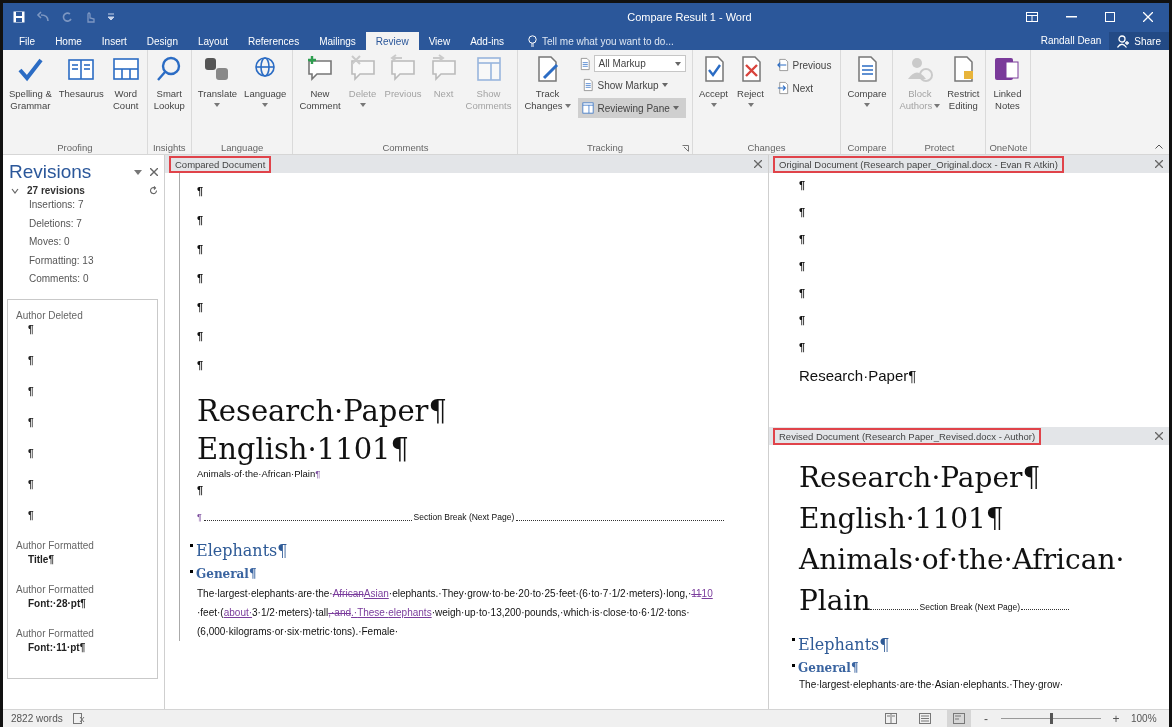 The width and height of the screenshot is (1172, 727). I want to click on ribbon-button: Show Markup, so click(631, 85).